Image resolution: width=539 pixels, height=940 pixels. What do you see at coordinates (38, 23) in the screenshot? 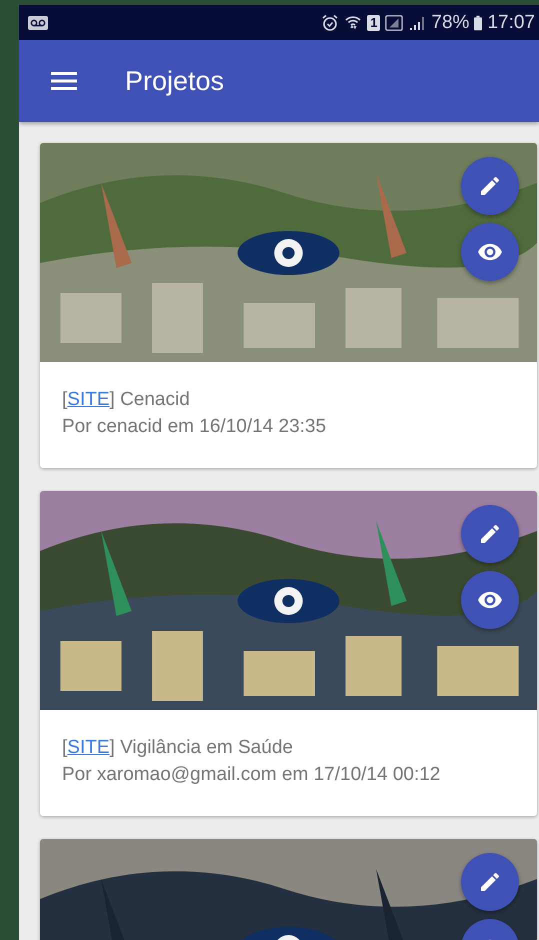
I see `voicemail-icon` at bounding box center [38, 23].